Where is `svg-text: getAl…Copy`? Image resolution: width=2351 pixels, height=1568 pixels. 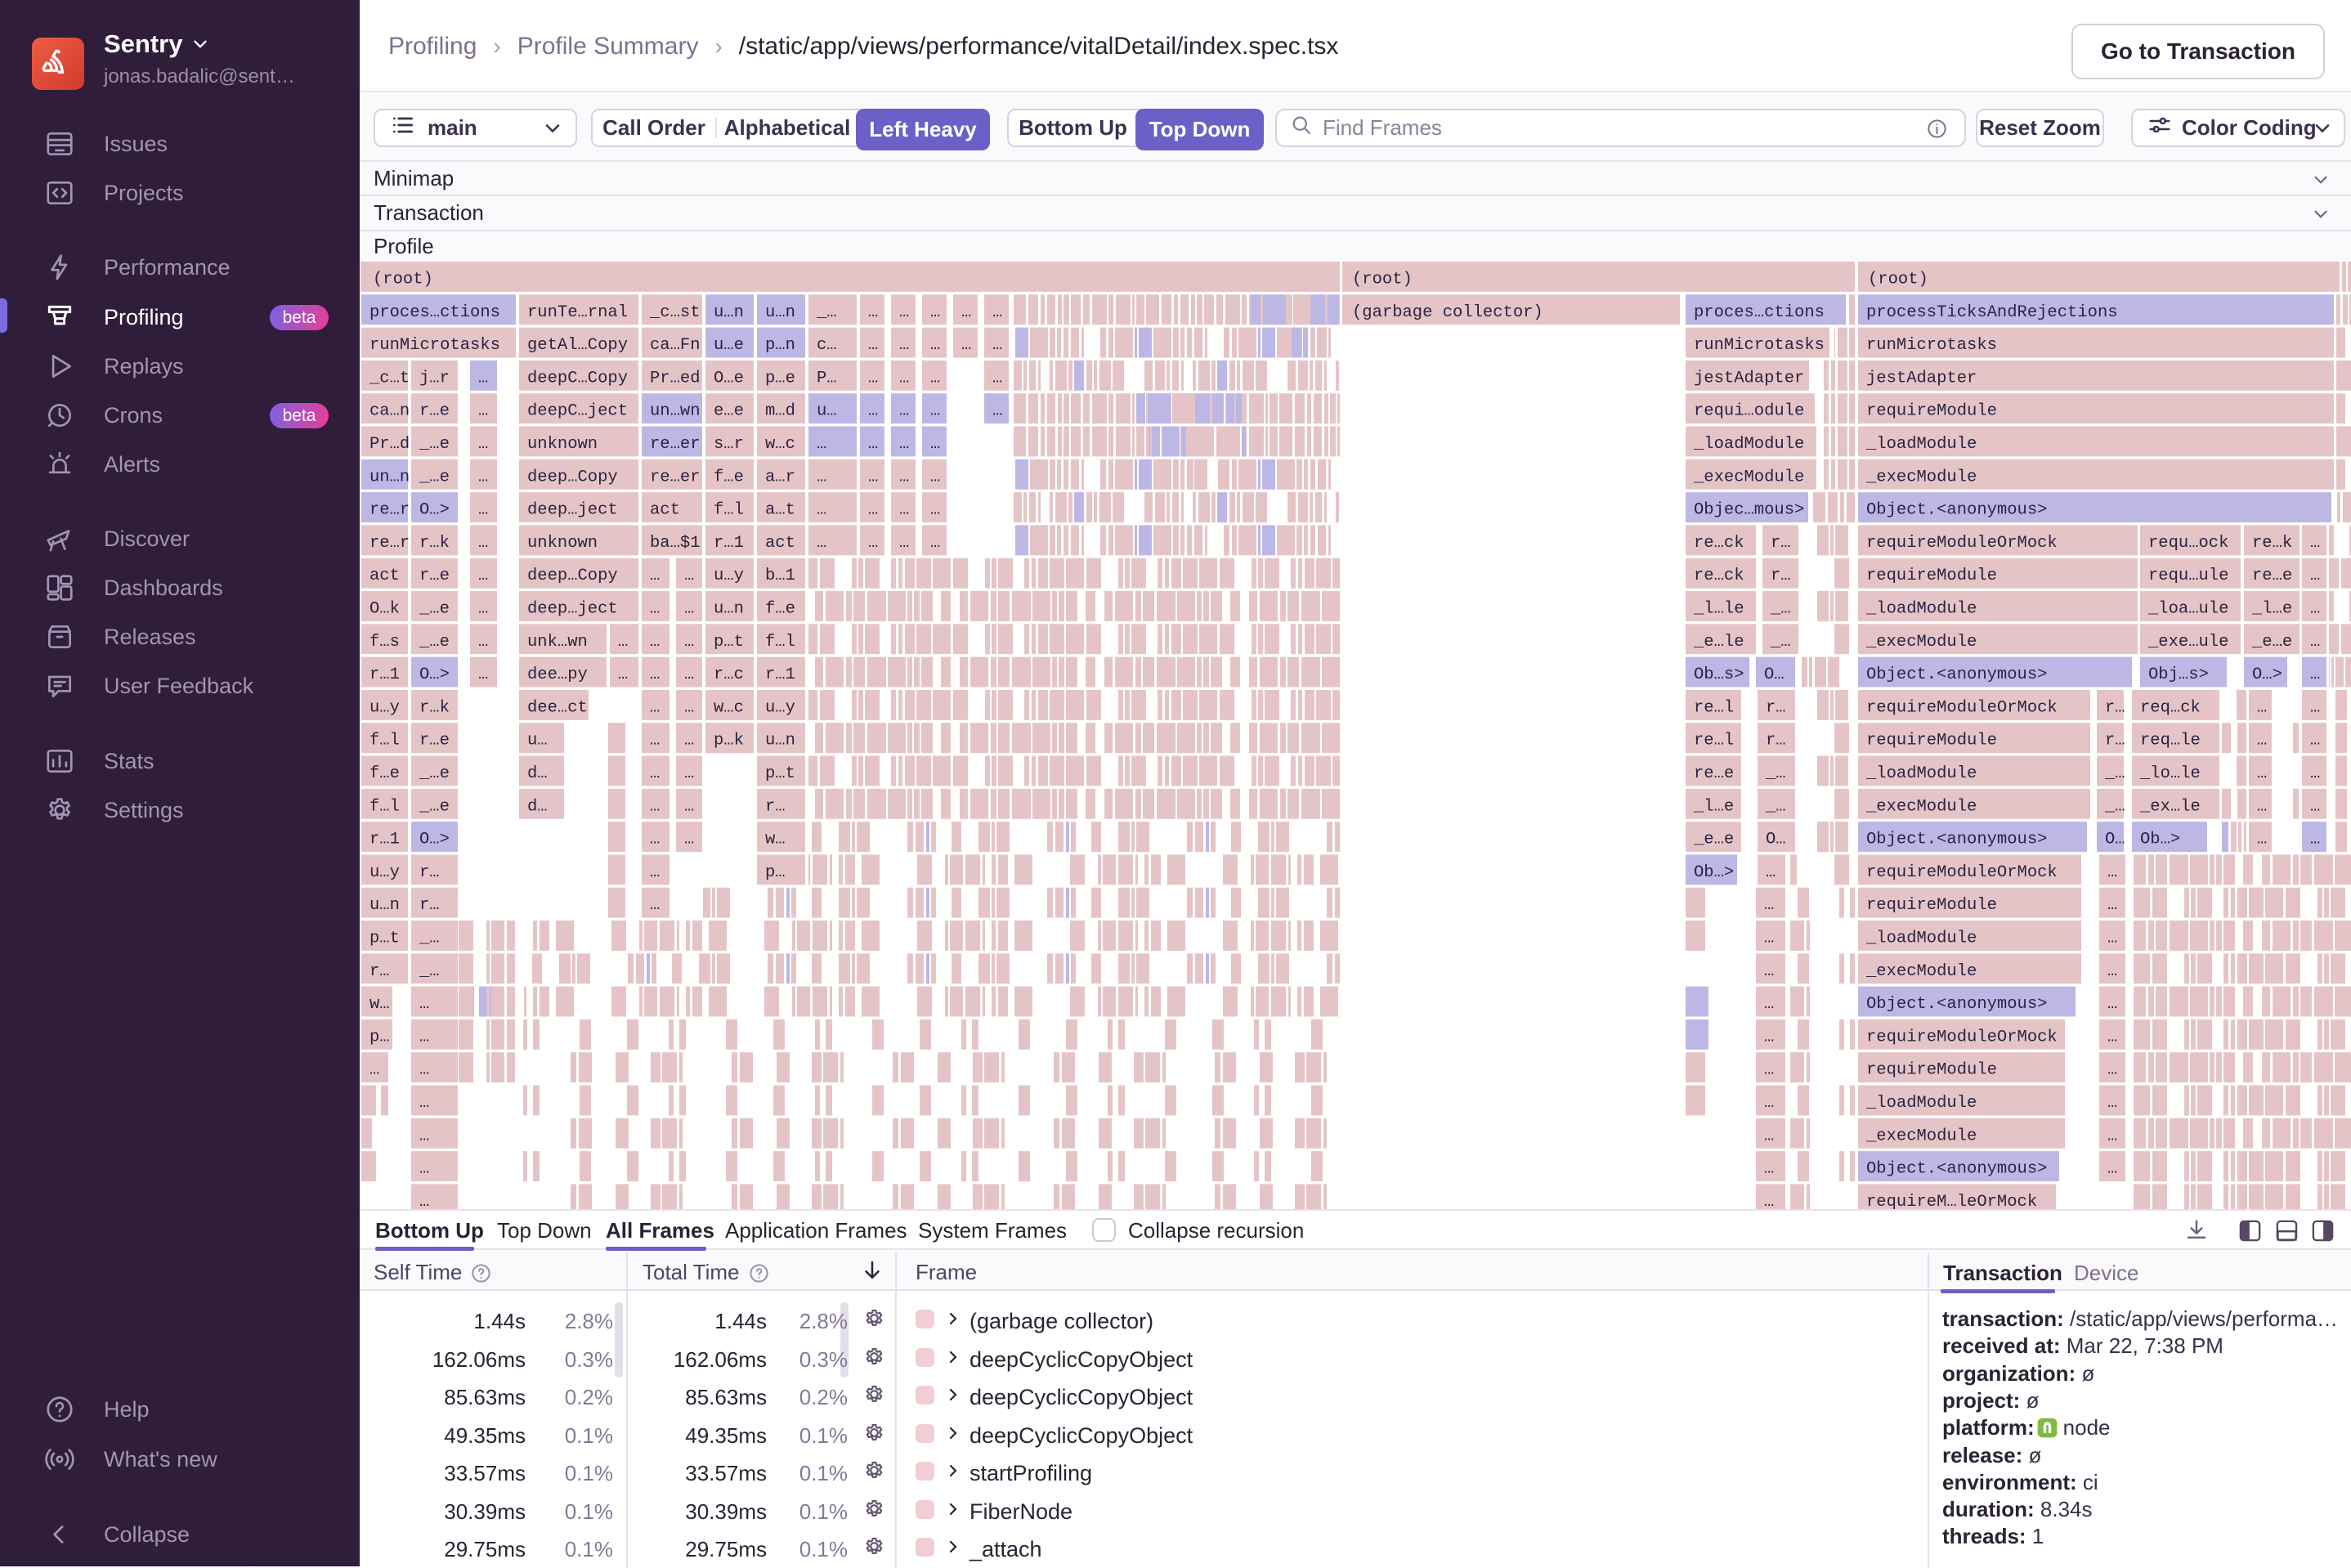 svg-text: getAl…Copy is located at coordinates (577, 345).